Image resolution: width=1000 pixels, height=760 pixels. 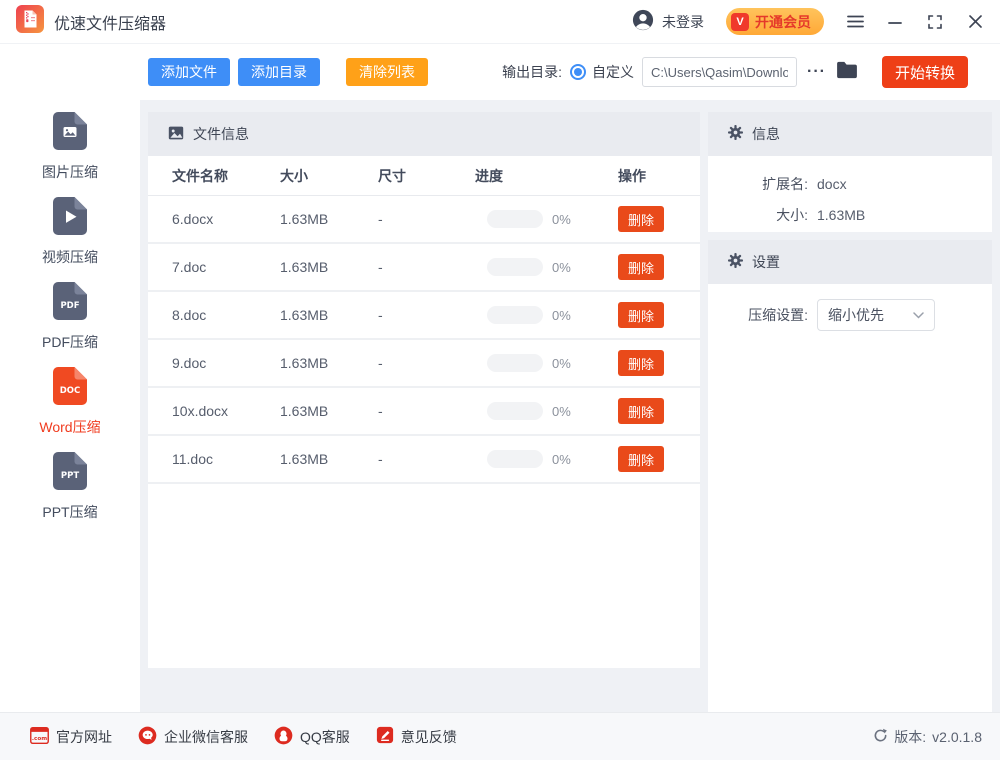 I want to click on add-file-button: 添加文件, so click(x=189, y=72).